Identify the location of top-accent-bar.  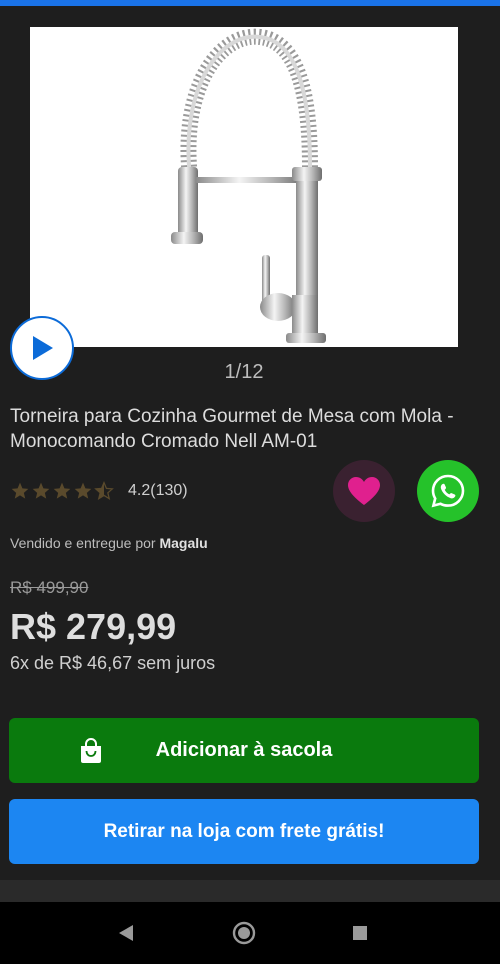
(250, 3).